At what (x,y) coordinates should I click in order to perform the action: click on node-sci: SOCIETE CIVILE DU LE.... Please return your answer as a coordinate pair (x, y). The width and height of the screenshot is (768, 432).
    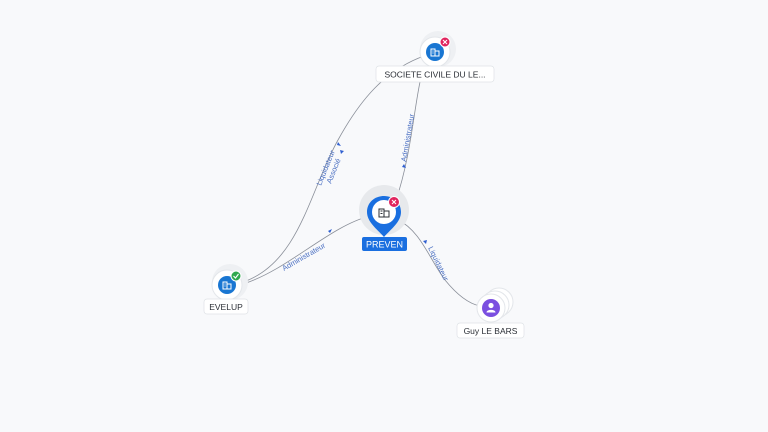
    Looking at the image, I should click on (435, 57).